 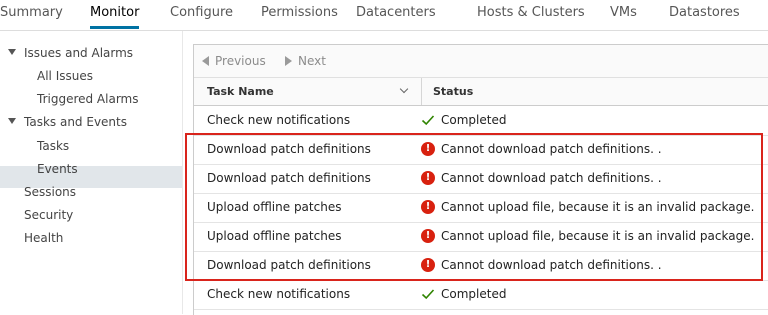 What do you see at coordinates (240, 91) in the screenshot?
I see `column-header-task-name: Task Name` at bounding box center [240, 91].